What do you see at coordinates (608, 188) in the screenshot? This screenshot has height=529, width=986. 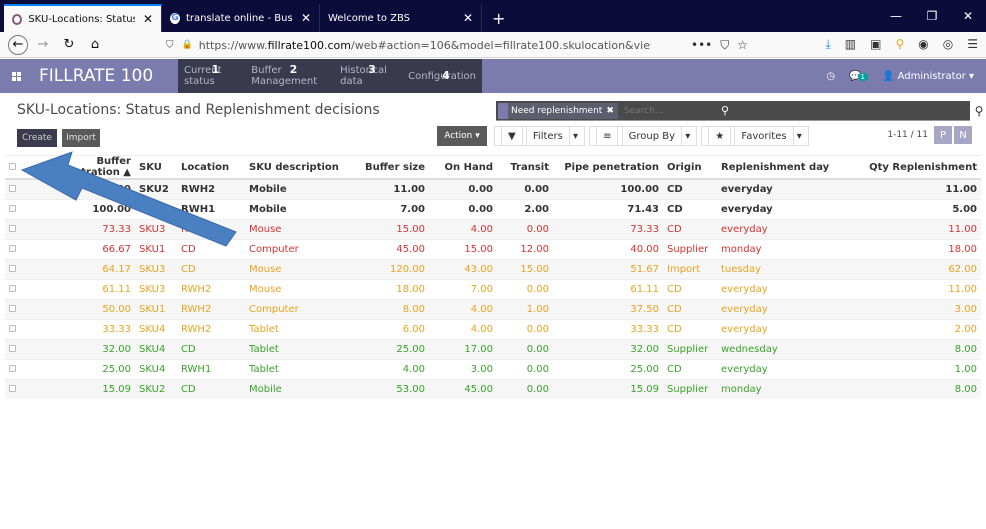 I see `table-cell: 100.00` at bounding box center [608, 188].